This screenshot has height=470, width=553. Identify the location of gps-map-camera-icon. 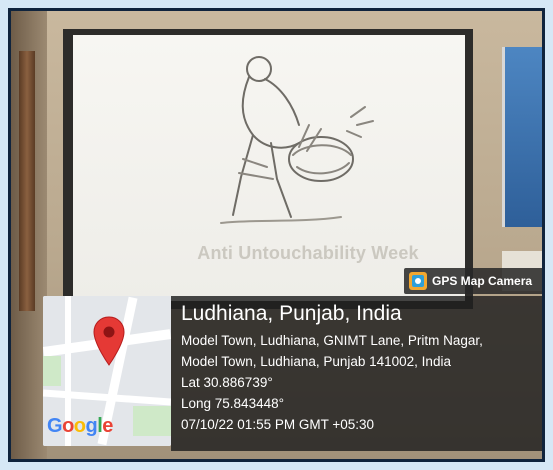
(418, 281).